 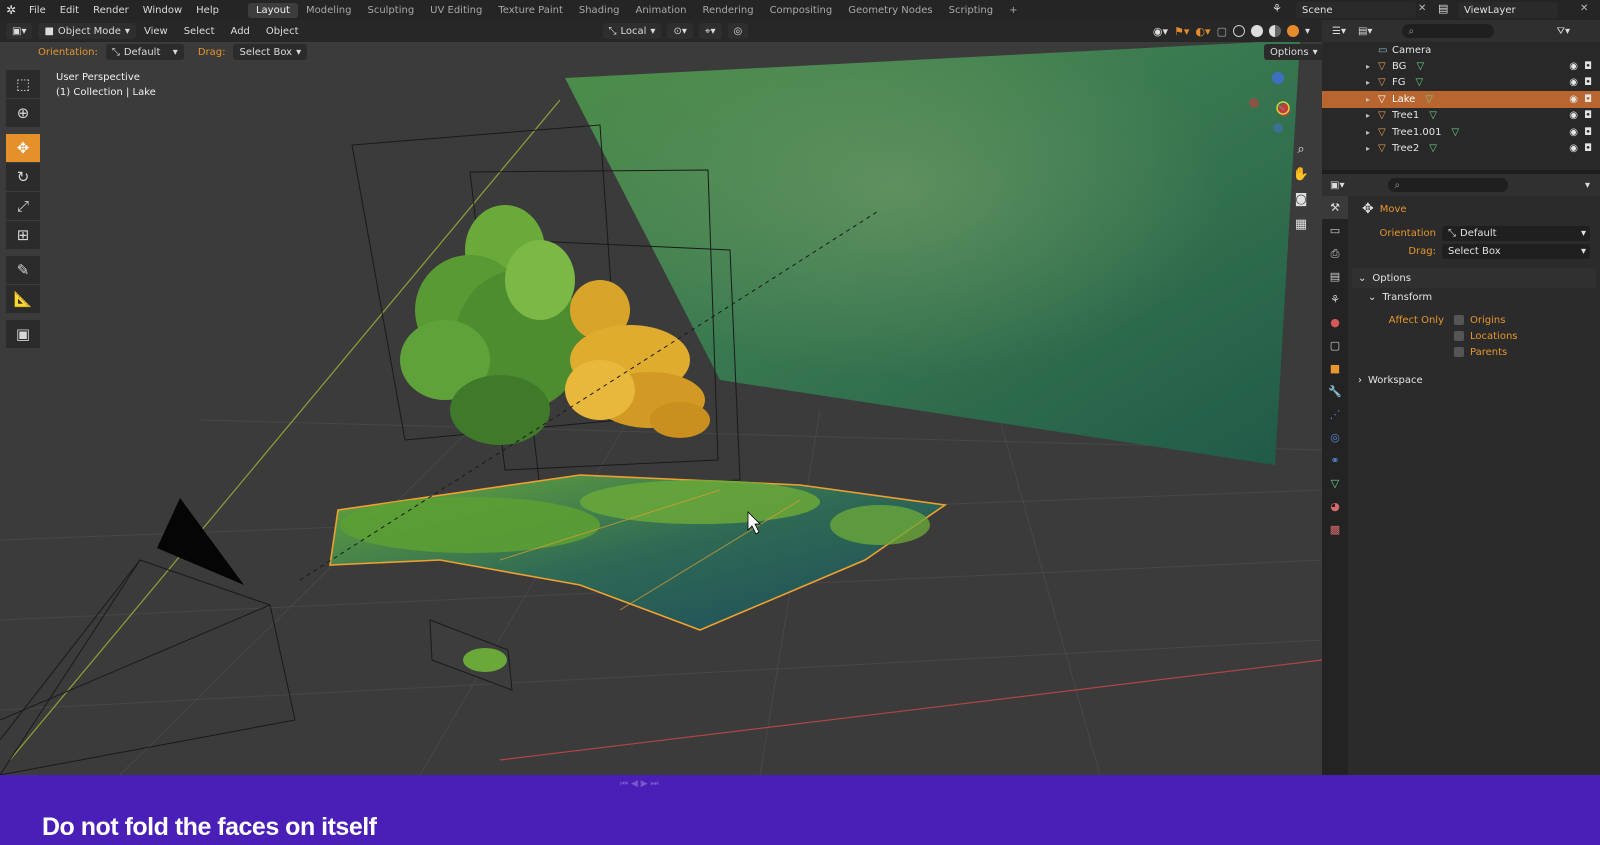 I want to click on outliner-row-tree1-001: ▸ ▽ Tree1.001 ▽ ◉ ◘, so click(x=1461, y=132).